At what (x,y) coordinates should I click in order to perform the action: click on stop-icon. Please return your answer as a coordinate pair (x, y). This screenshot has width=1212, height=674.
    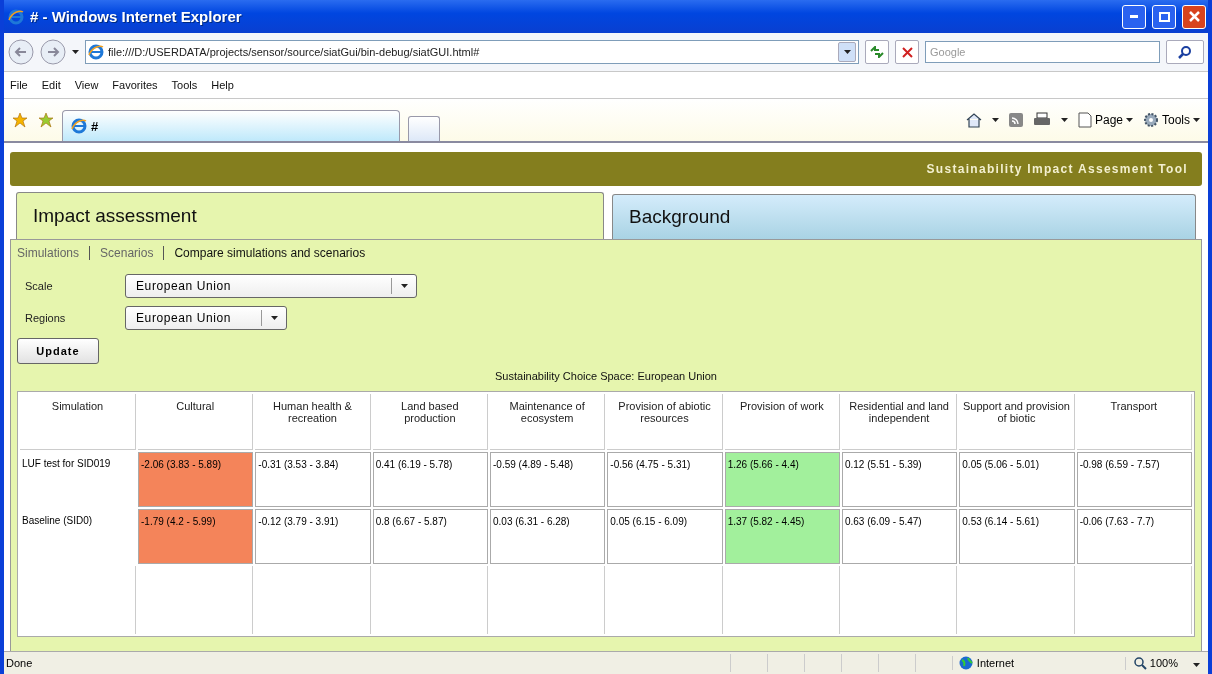
    Looking at the image, I should click on (907, 52).